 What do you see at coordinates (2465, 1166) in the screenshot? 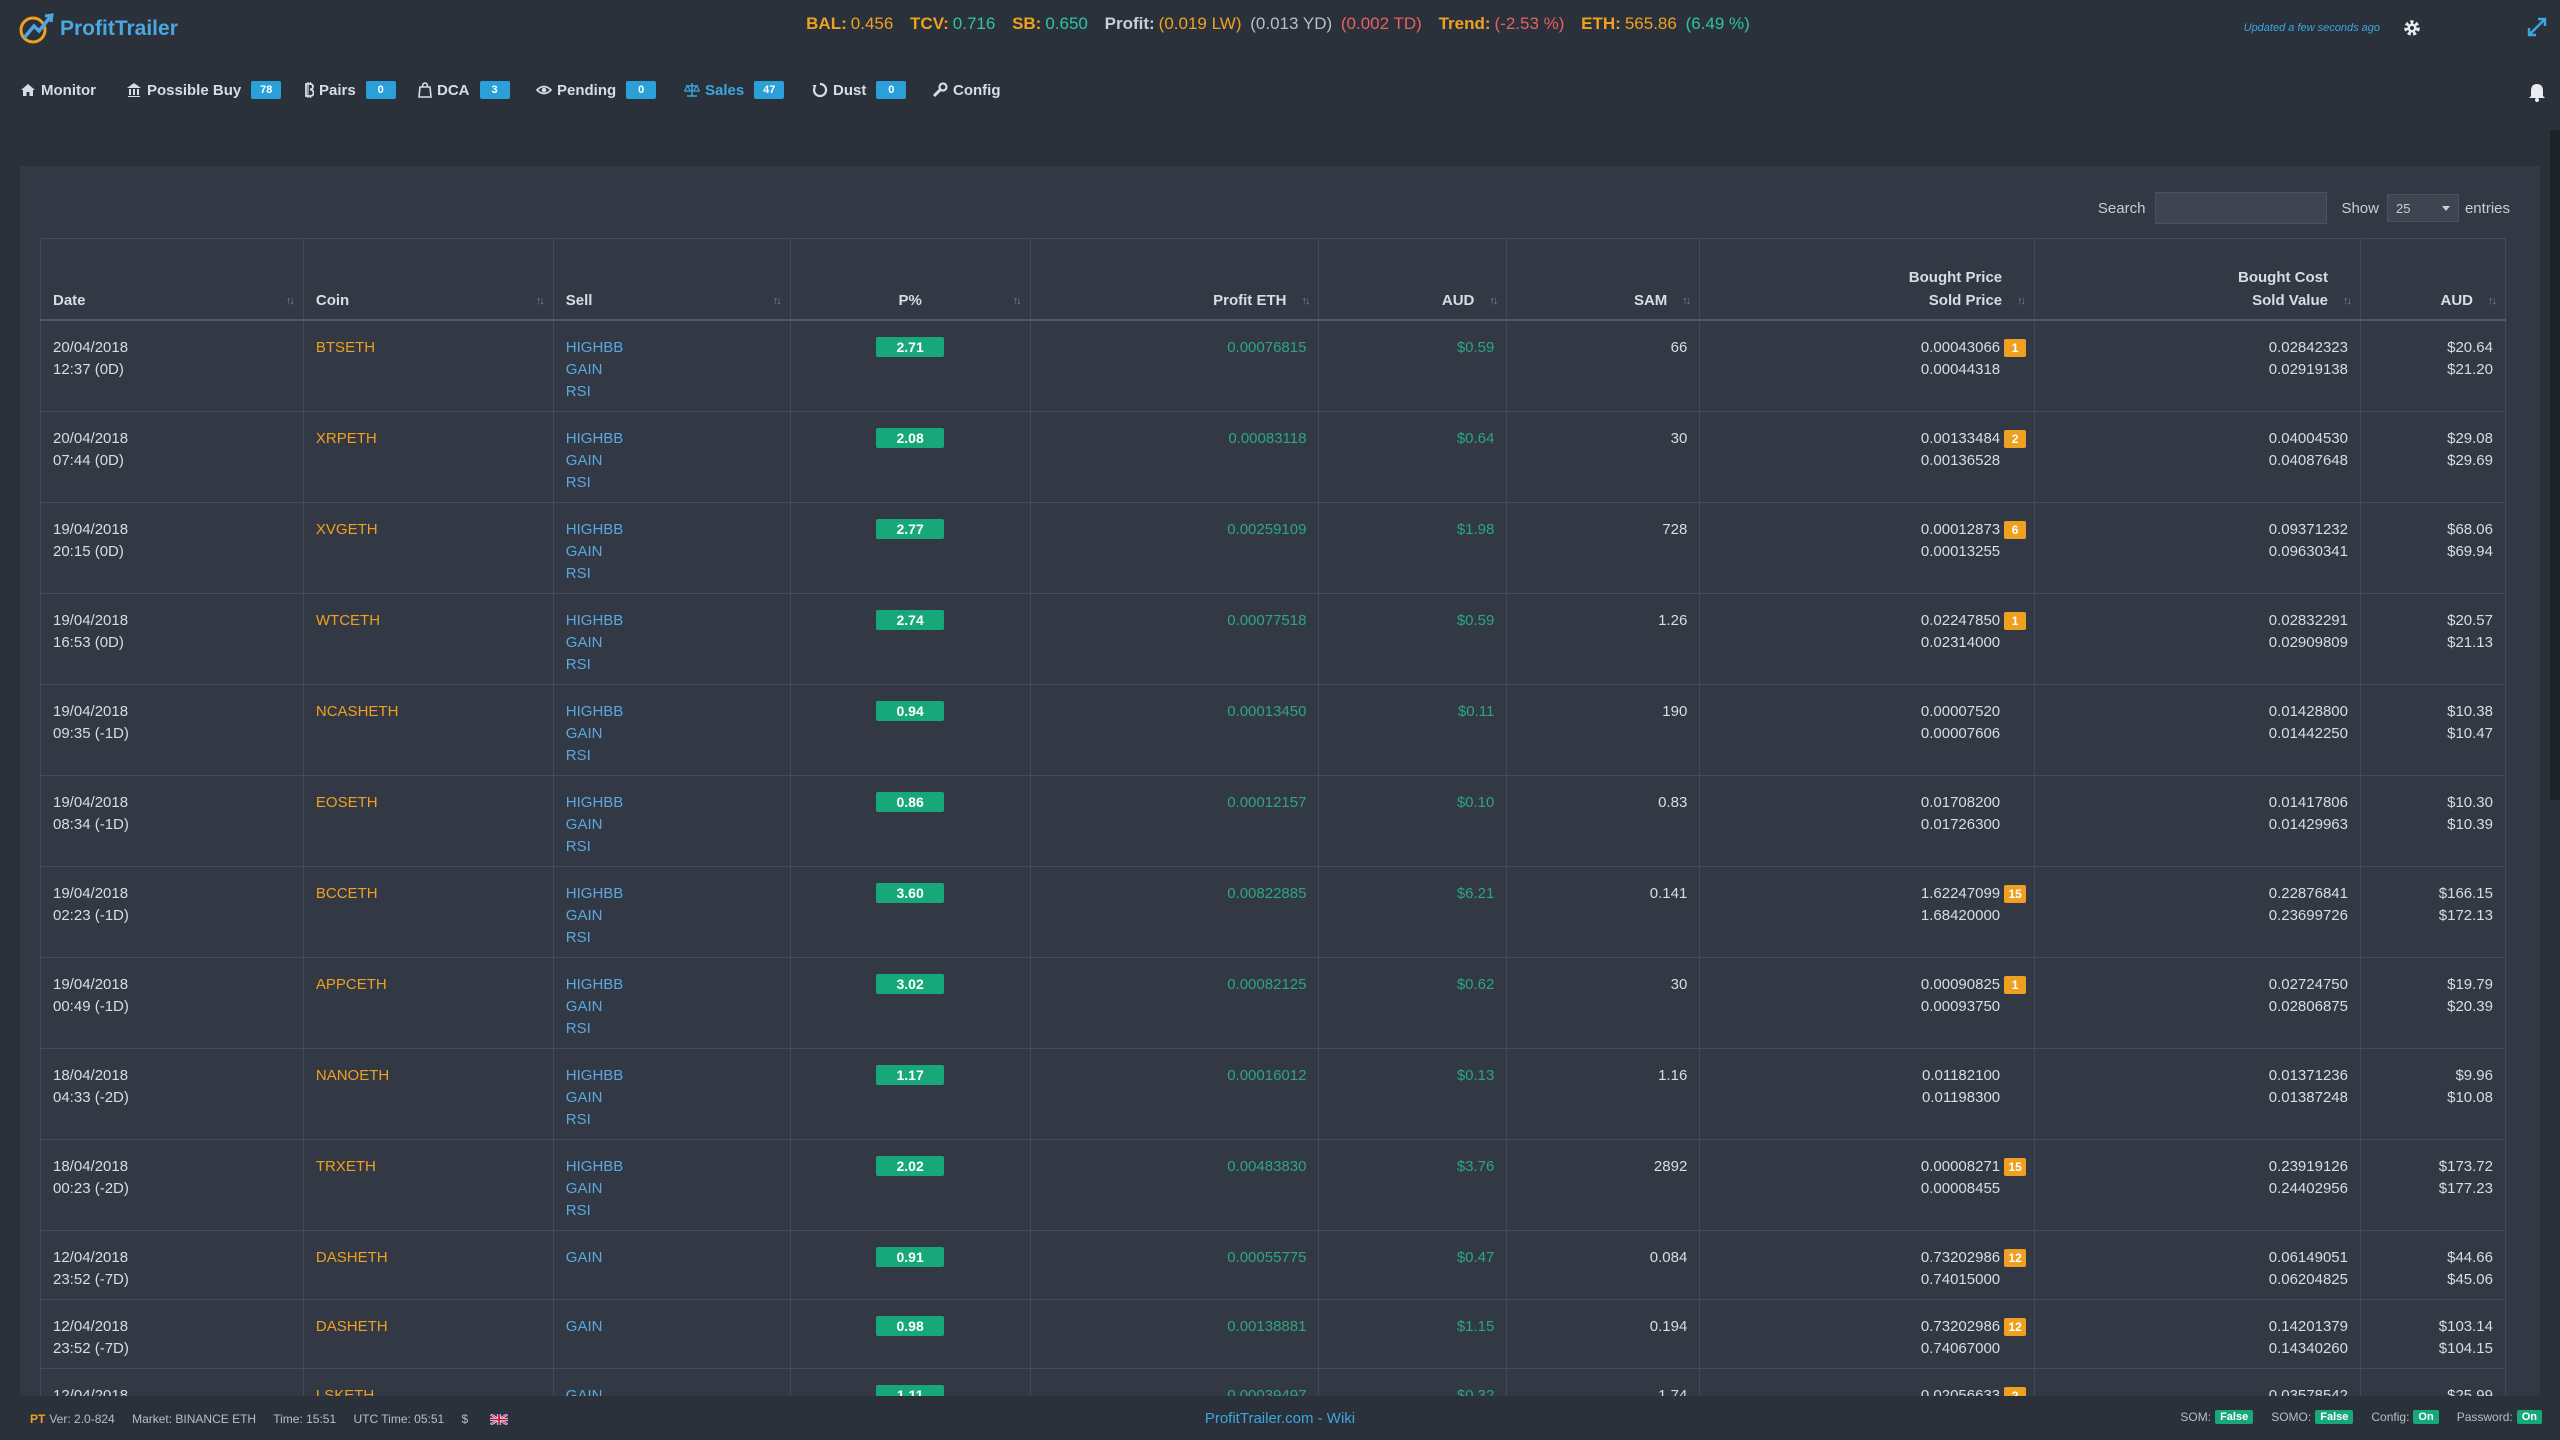
I see `bought-aud: $173.72` at bounding box center [2465, 1166].